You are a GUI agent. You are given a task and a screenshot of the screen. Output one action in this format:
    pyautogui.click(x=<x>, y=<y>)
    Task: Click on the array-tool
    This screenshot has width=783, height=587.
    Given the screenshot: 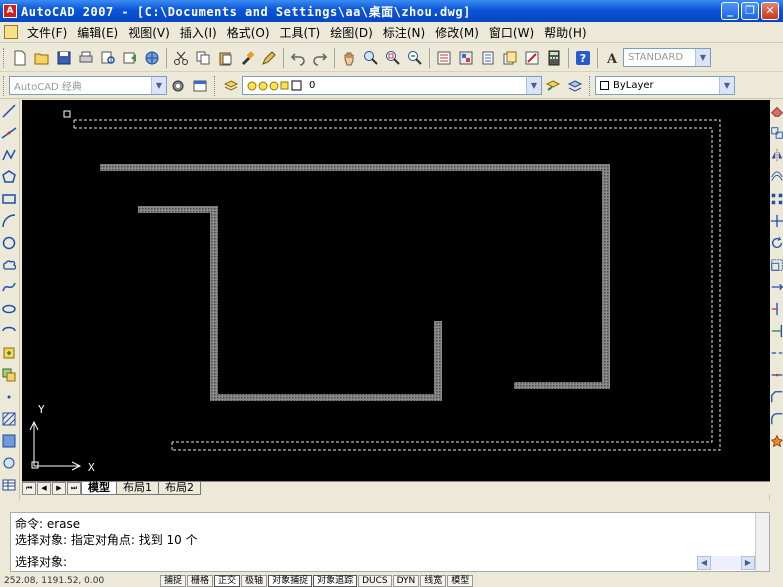 What is the action you would take?
    pyautogui.click(x=776, y=199)
    